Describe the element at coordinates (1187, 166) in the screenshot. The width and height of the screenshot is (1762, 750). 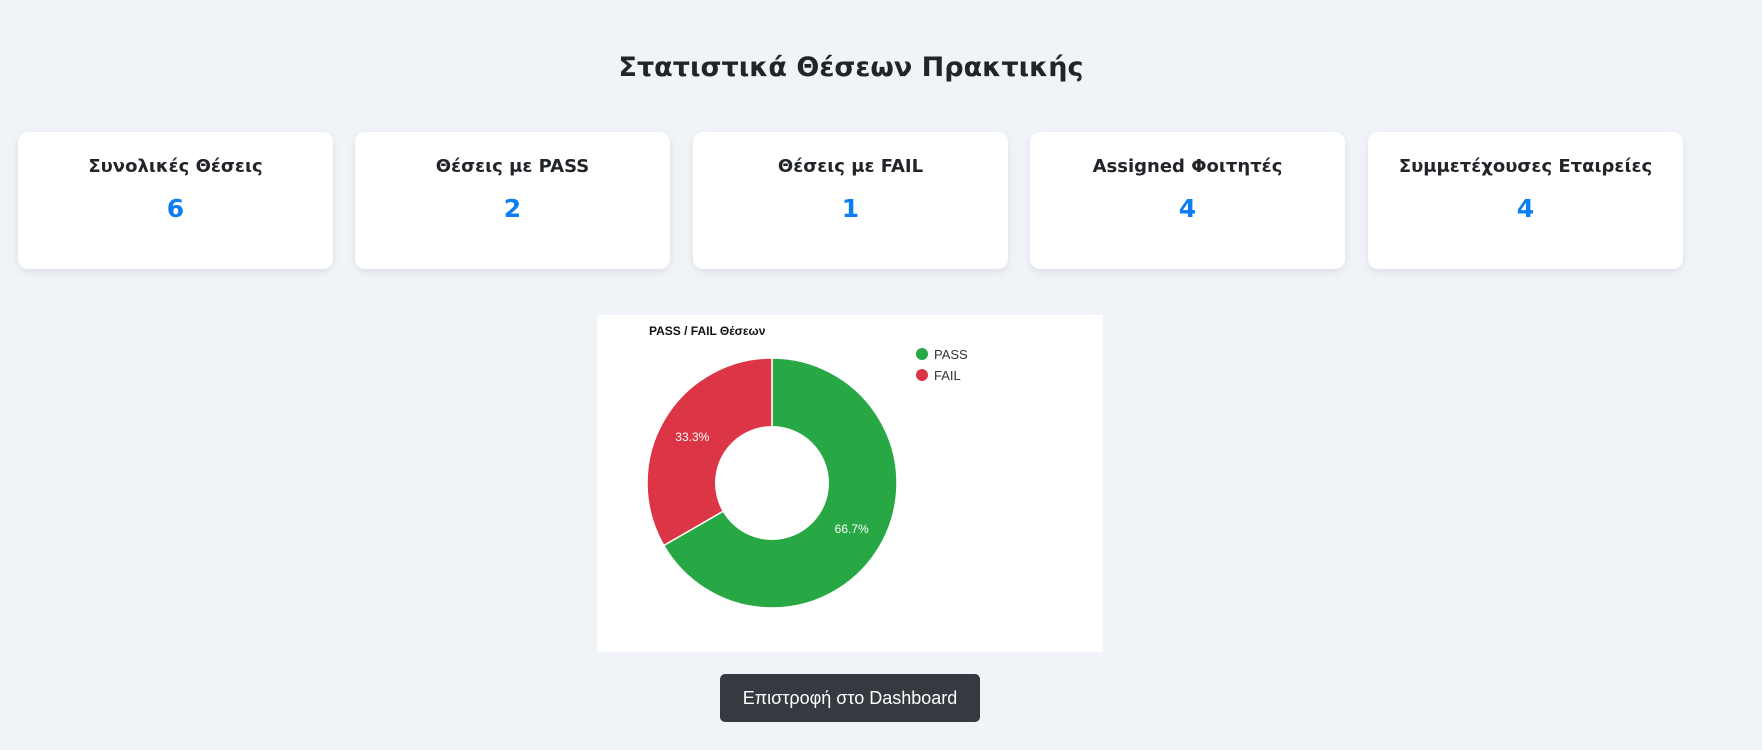
I see `stat-label: Assigned Φοιτητές` at that location.